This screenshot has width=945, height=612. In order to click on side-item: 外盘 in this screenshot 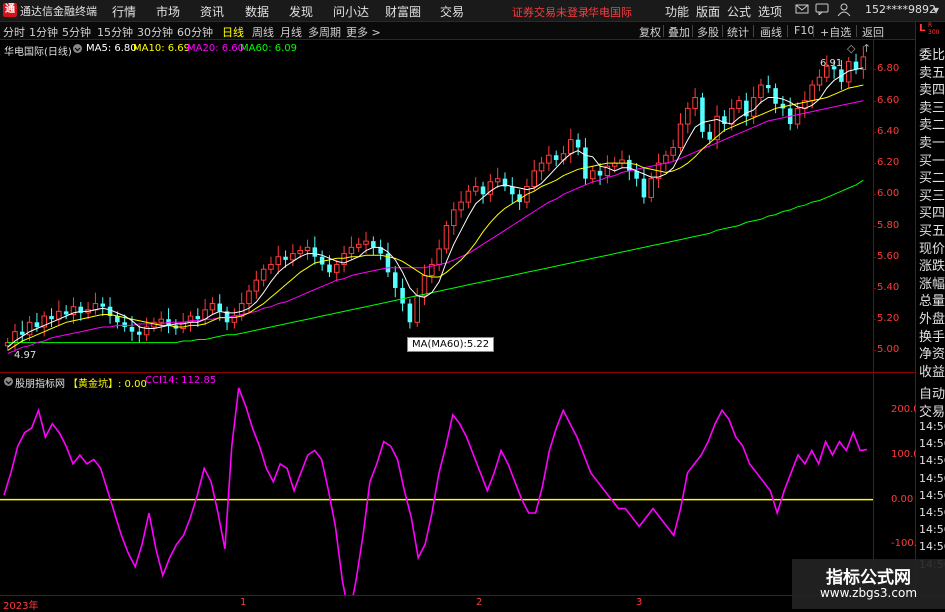, I will do `click(932, 317)`.